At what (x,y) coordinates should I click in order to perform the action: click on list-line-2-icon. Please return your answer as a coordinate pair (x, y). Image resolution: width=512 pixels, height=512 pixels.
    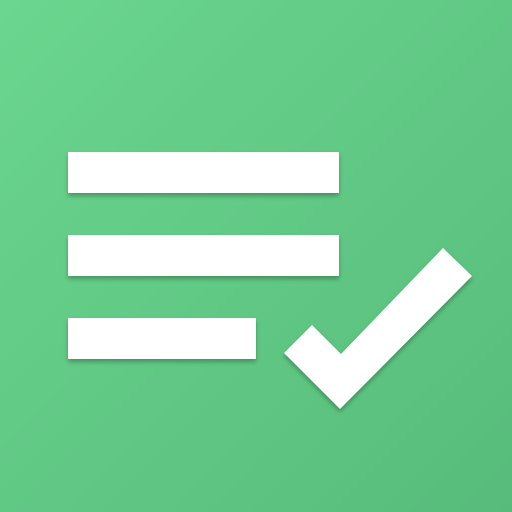
    Looking at the image, I should click on (203, 255).